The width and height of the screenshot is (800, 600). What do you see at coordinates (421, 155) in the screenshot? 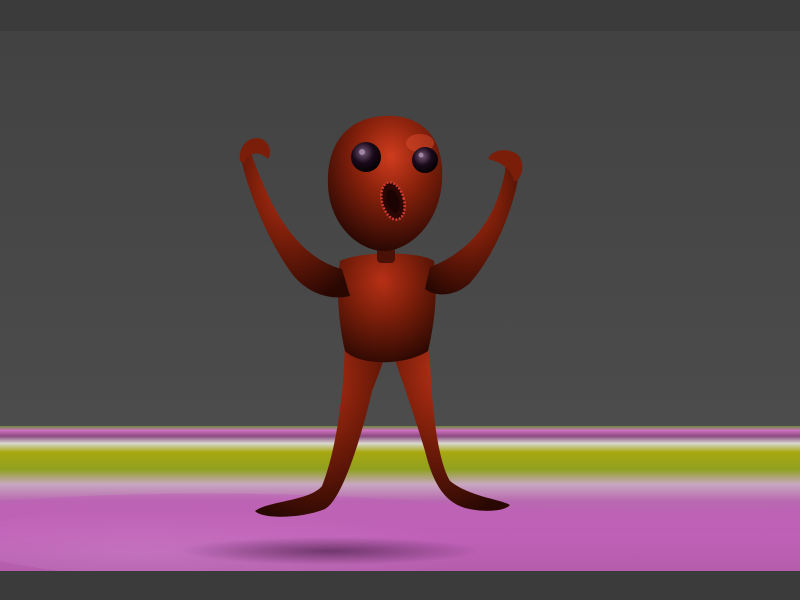
I see `right-eye-glint` at bounding box center [421, 155].